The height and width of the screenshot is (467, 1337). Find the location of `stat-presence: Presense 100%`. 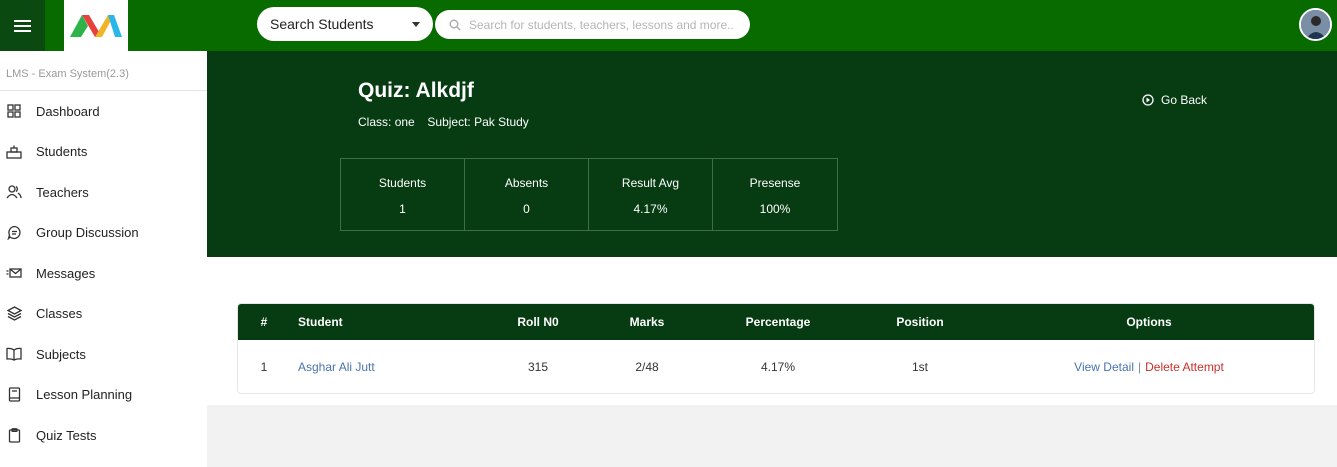

stat-presence: Presense 100% is located at coordinates (775, 194).